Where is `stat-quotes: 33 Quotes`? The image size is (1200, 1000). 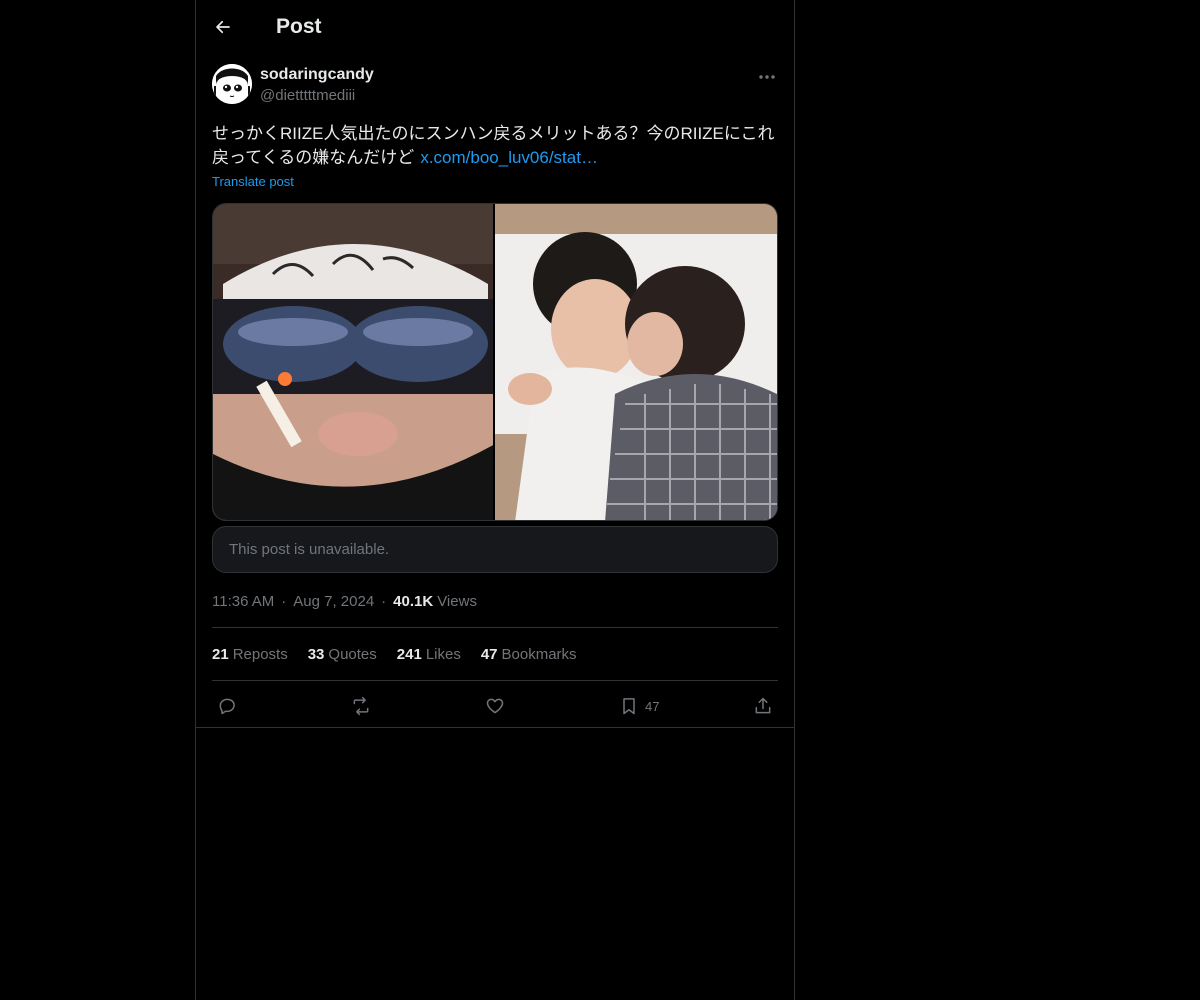
stat-quotes: 33 Quotes is located at coordinates (342, 654).